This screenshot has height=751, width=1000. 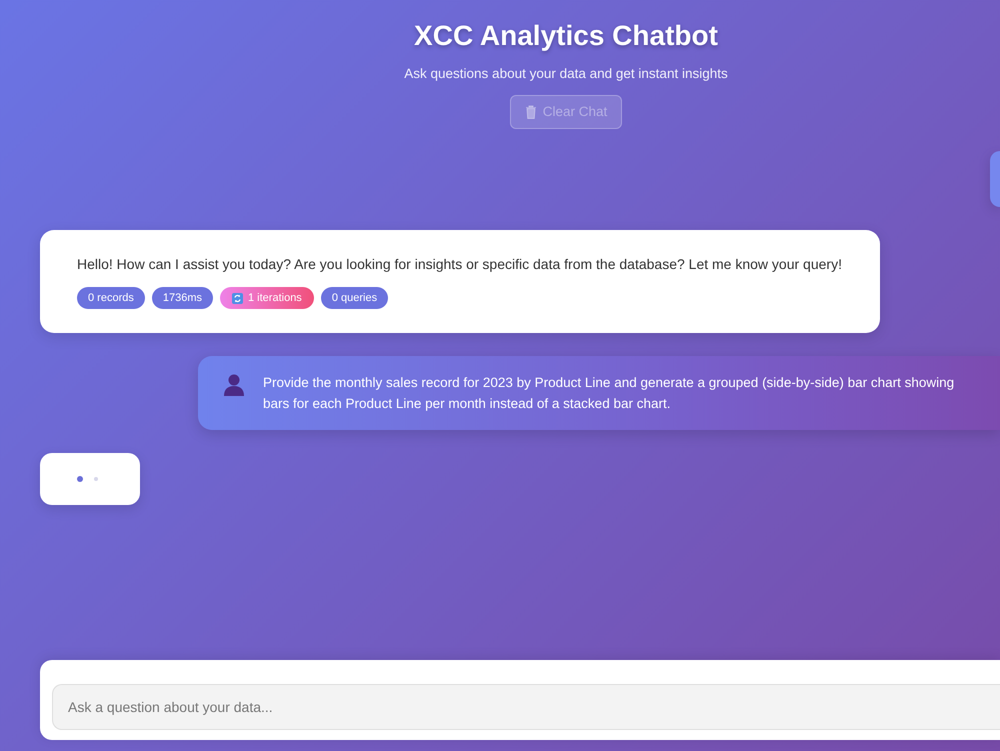 What do you see at coordinates (111, 298) in the screenshot?
I see `metric-badge: 0 records` at bounding box center [111, 298].